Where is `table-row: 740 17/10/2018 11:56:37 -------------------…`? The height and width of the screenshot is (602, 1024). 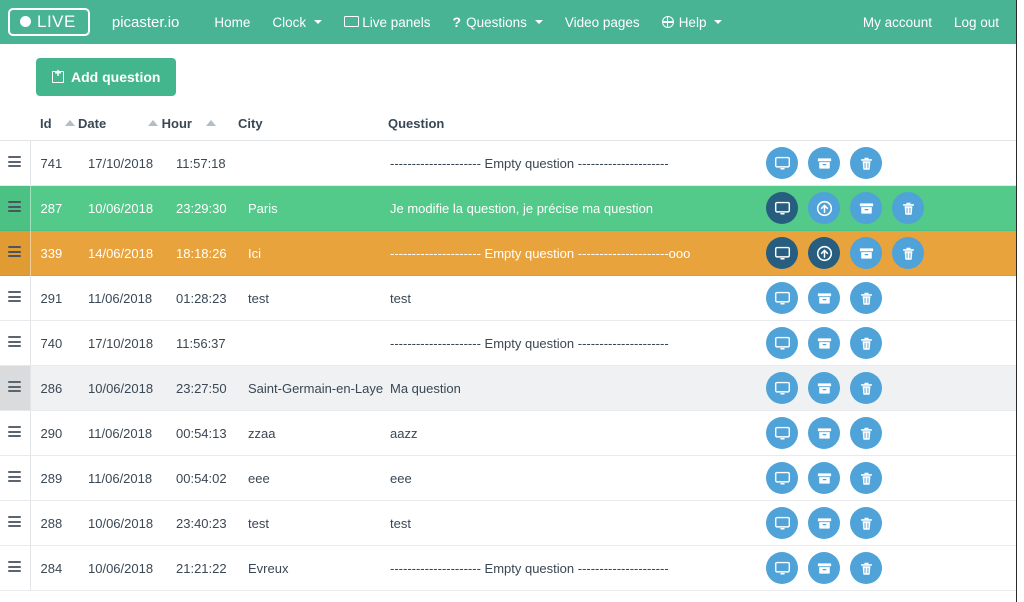
table-row: 740 17/10/2018 11:56:37 -------------------… is located at coordinates (508, 343).